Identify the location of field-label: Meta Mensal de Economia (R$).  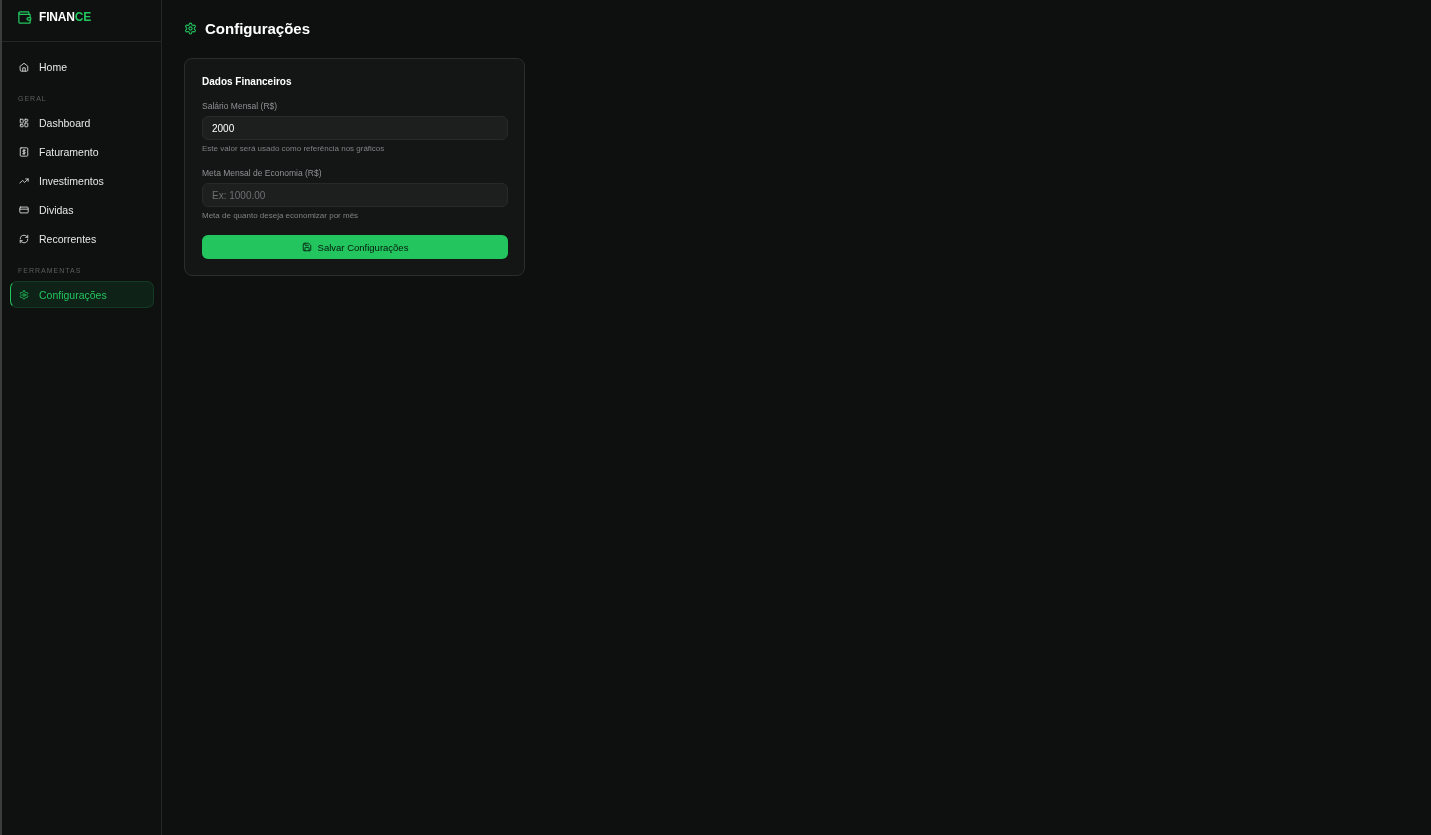
(262, 173).